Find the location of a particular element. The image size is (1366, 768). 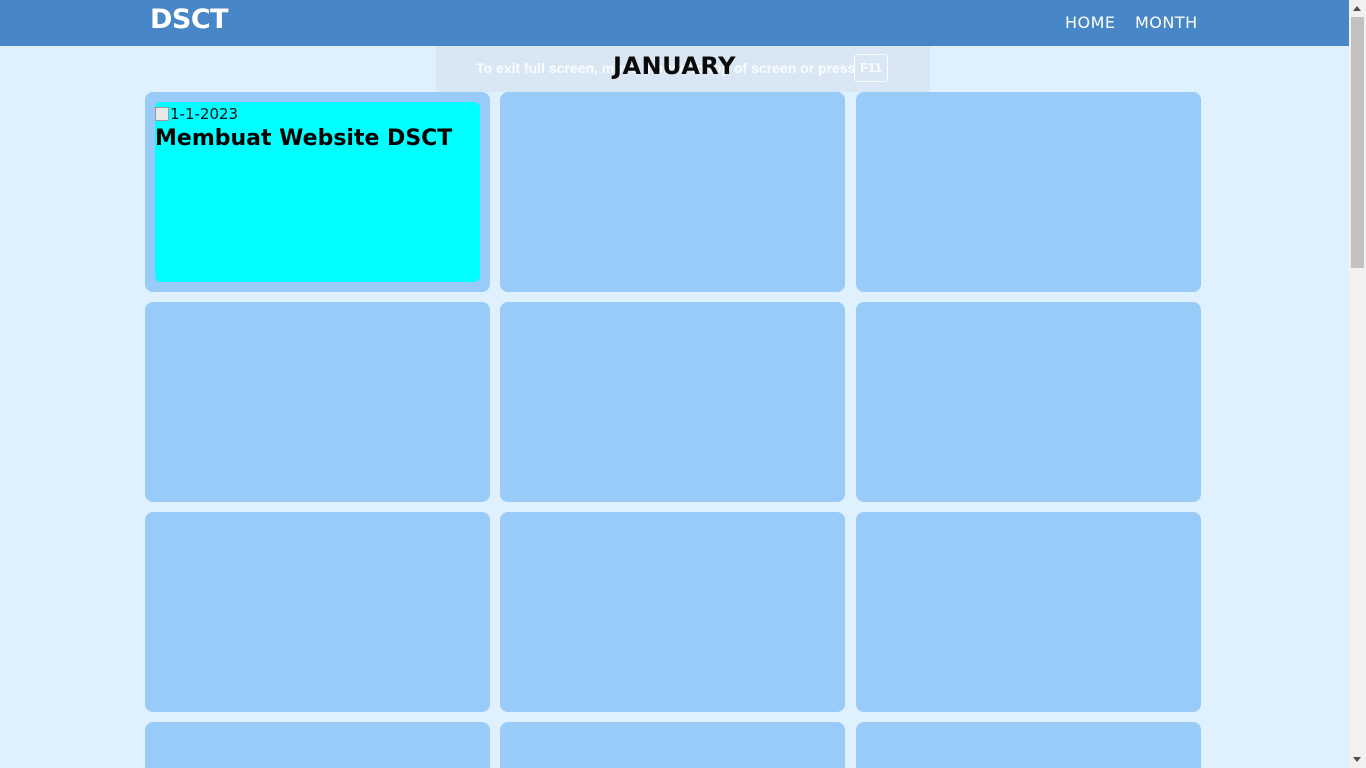

broken-image-icon is located at coordinates (162, 114).